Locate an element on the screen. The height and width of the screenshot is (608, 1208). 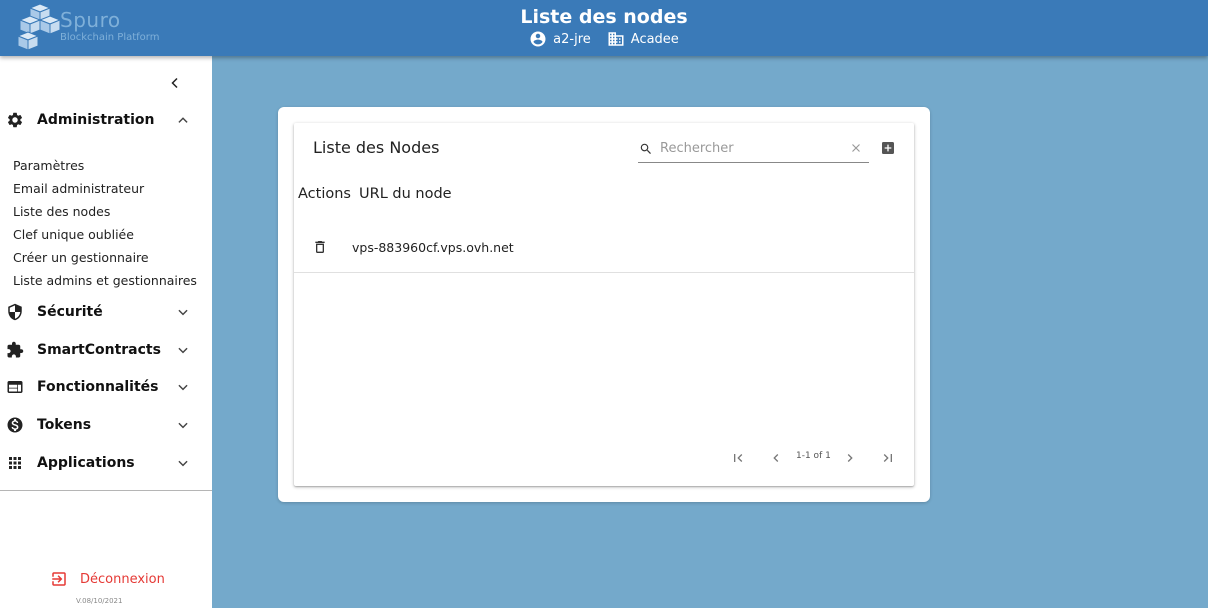
sidebar-section-label: Administration is located at coordinates (96, 120).